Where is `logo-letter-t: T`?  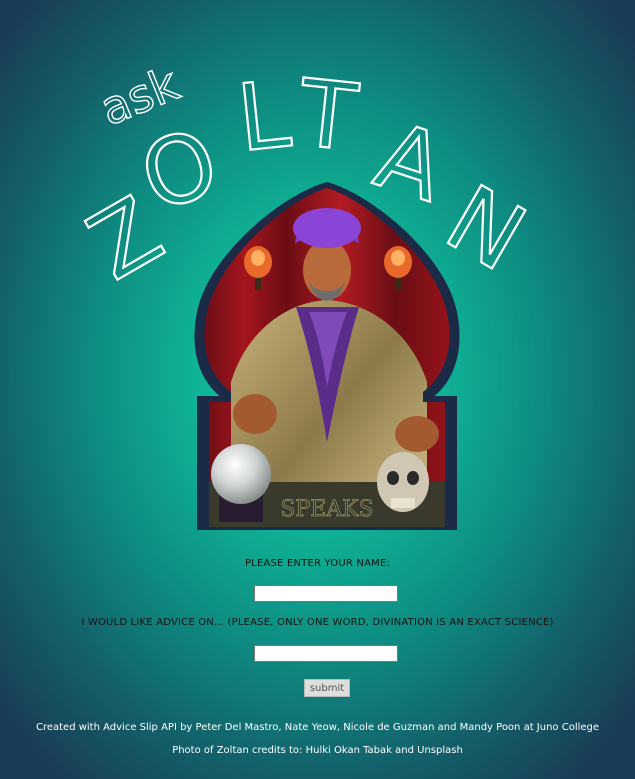
logo-letter-t: T is located at coordinates (327, 116).